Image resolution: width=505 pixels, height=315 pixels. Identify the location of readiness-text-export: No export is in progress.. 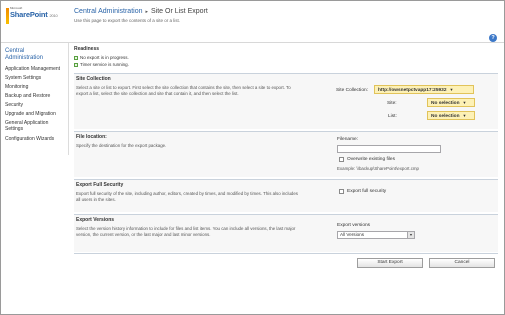
(104, 57).